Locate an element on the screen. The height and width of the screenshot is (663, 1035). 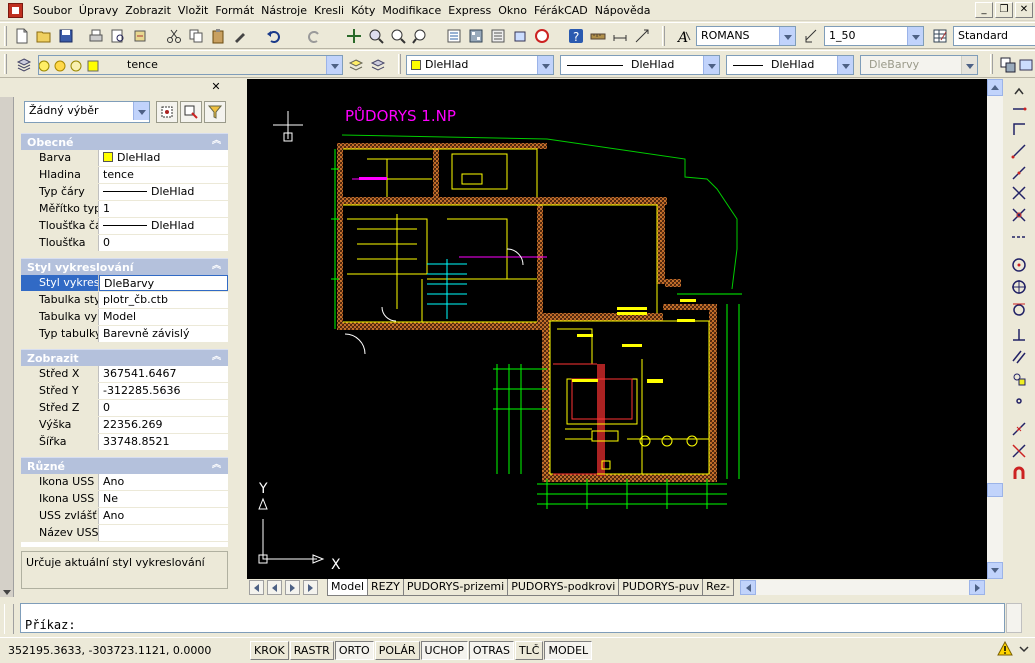
scroll-left-button is located at coordinates (748, 587).